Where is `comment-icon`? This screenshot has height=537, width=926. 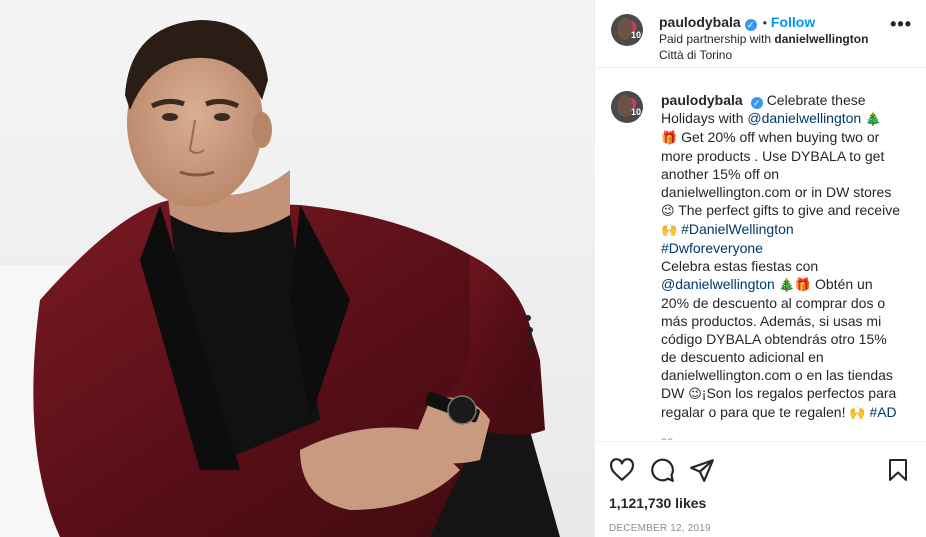
comment-icon is located at coordinates (662, 470).